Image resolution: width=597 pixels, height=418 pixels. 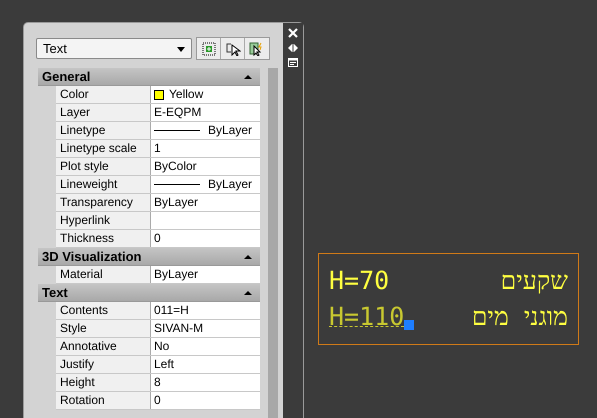 I want to click on section-title: Text, so click(x=55, y=292).